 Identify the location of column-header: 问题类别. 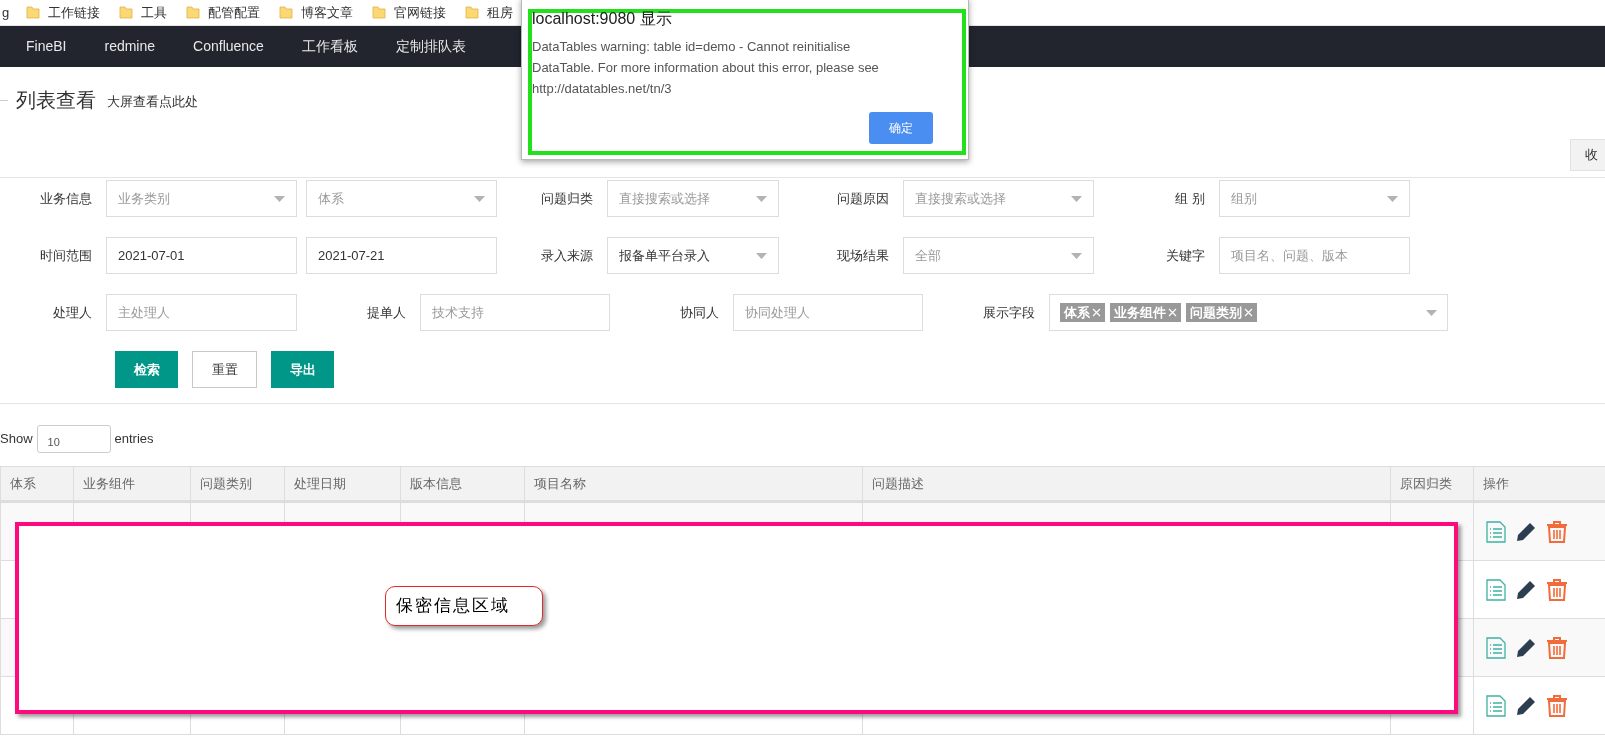
(238, 483).